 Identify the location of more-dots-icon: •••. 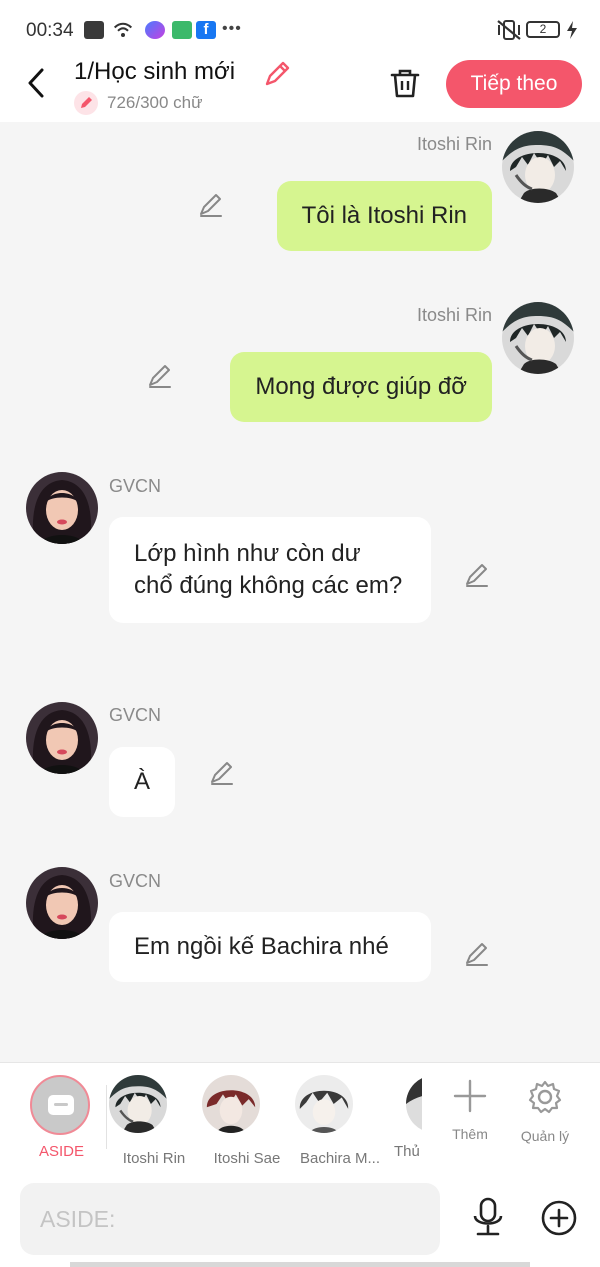
(232, 28).